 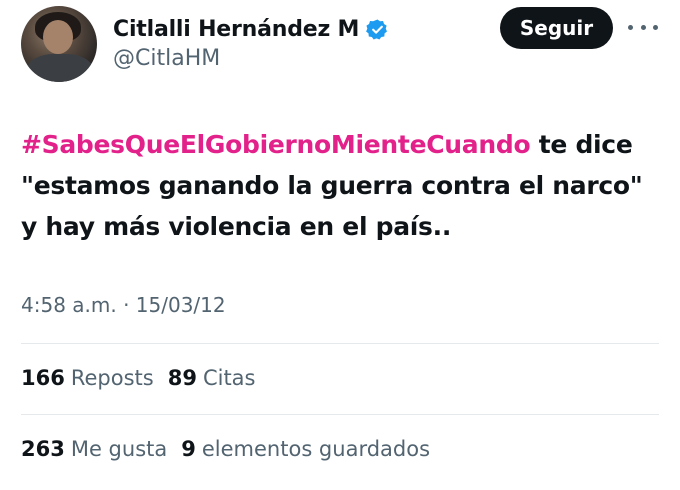 I want to click on hashtag-link: #SabesQueElGobiernoMienteCuando, so click(x=276, y=144).